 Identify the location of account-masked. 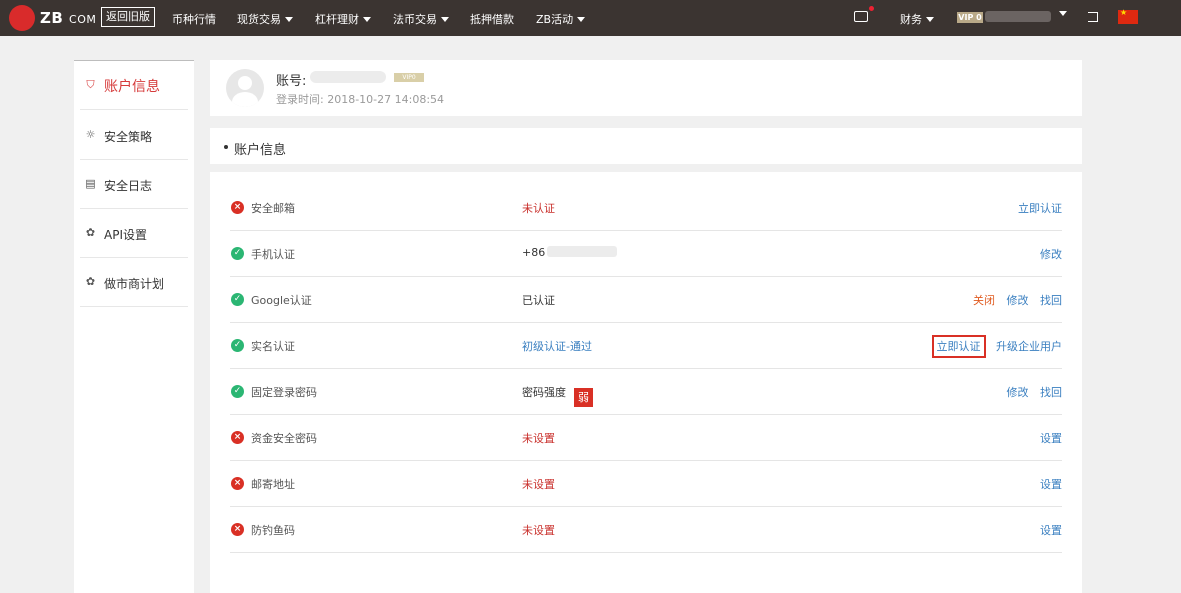
(348, 77).